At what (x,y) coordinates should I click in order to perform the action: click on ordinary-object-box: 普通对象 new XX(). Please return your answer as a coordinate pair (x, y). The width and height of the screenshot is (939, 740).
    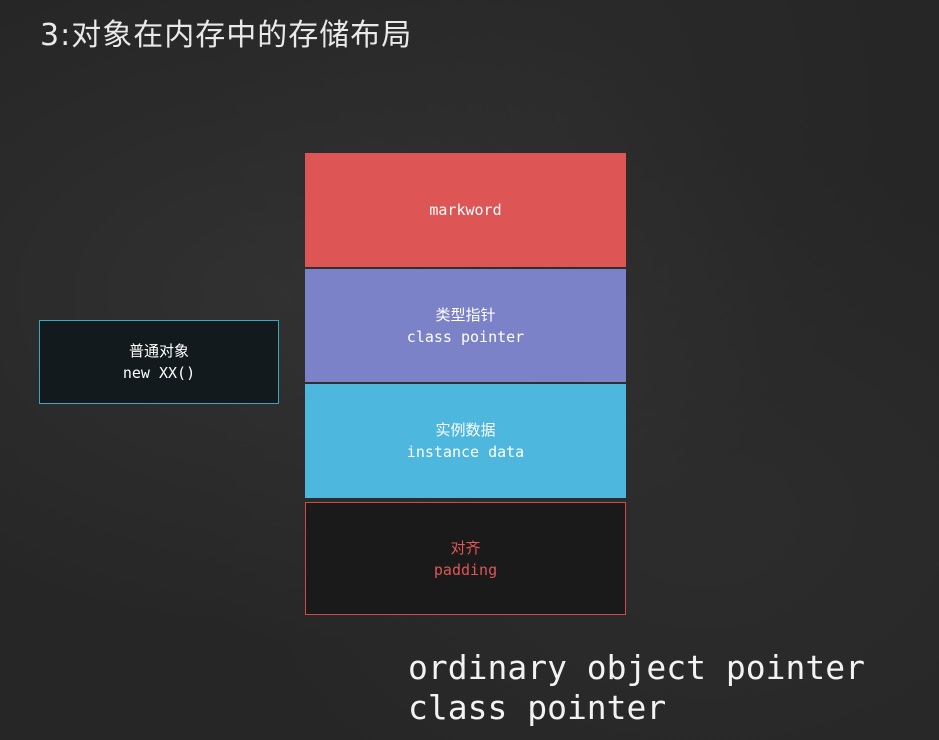
    Looking at the image, I should click on (159, 362).